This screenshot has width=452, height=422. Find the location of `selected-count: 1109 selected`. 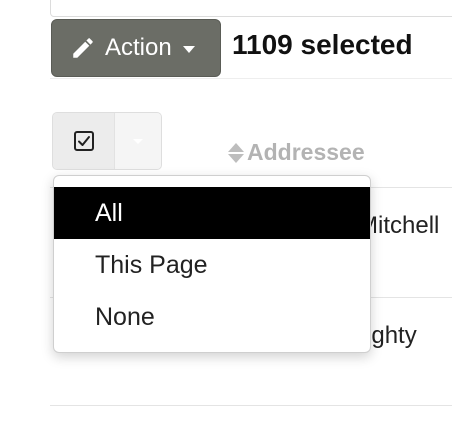

selected-count: 1109 selected is located at coordinates (322, 44).